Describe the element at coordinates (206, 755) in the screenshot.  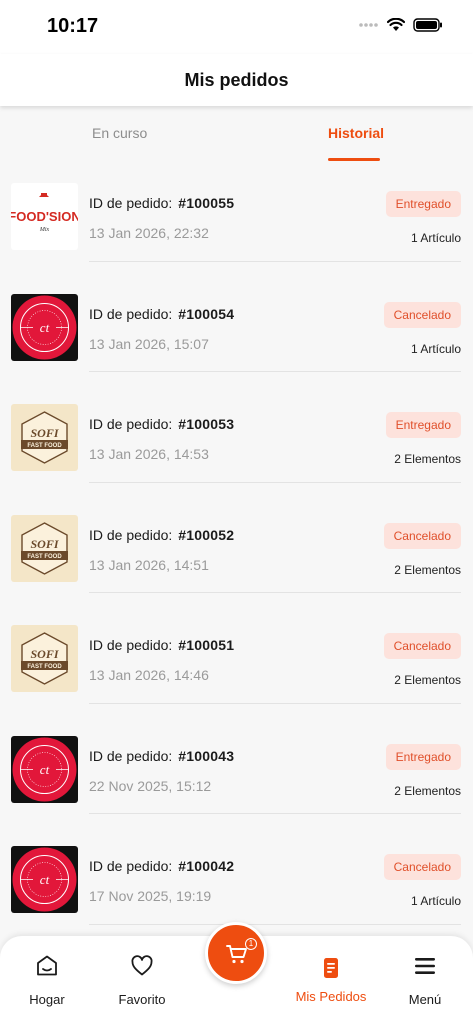
I see `order-id: #100043` at that location.